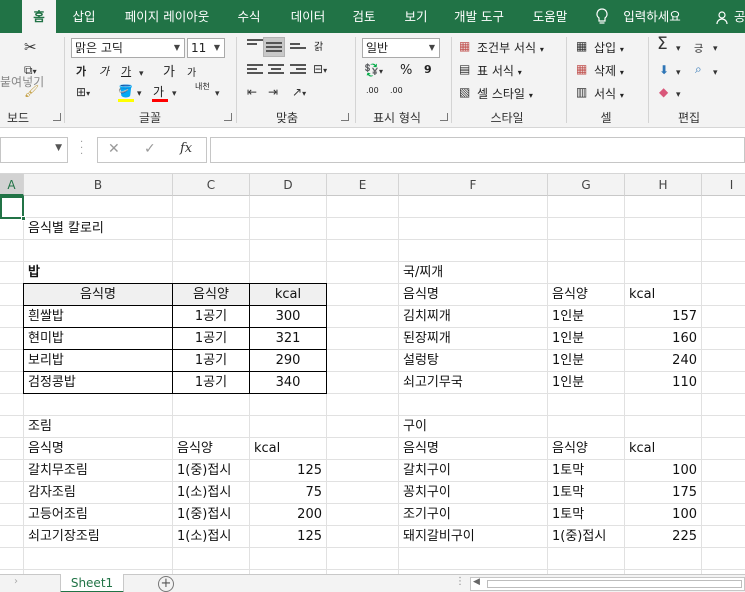 This screenshot has width=745, height=592. What do you see at coordinates (203, 87) in the screenshot?
I see `phonetic-guide-button: 내천` at bounding box center [203, 87].